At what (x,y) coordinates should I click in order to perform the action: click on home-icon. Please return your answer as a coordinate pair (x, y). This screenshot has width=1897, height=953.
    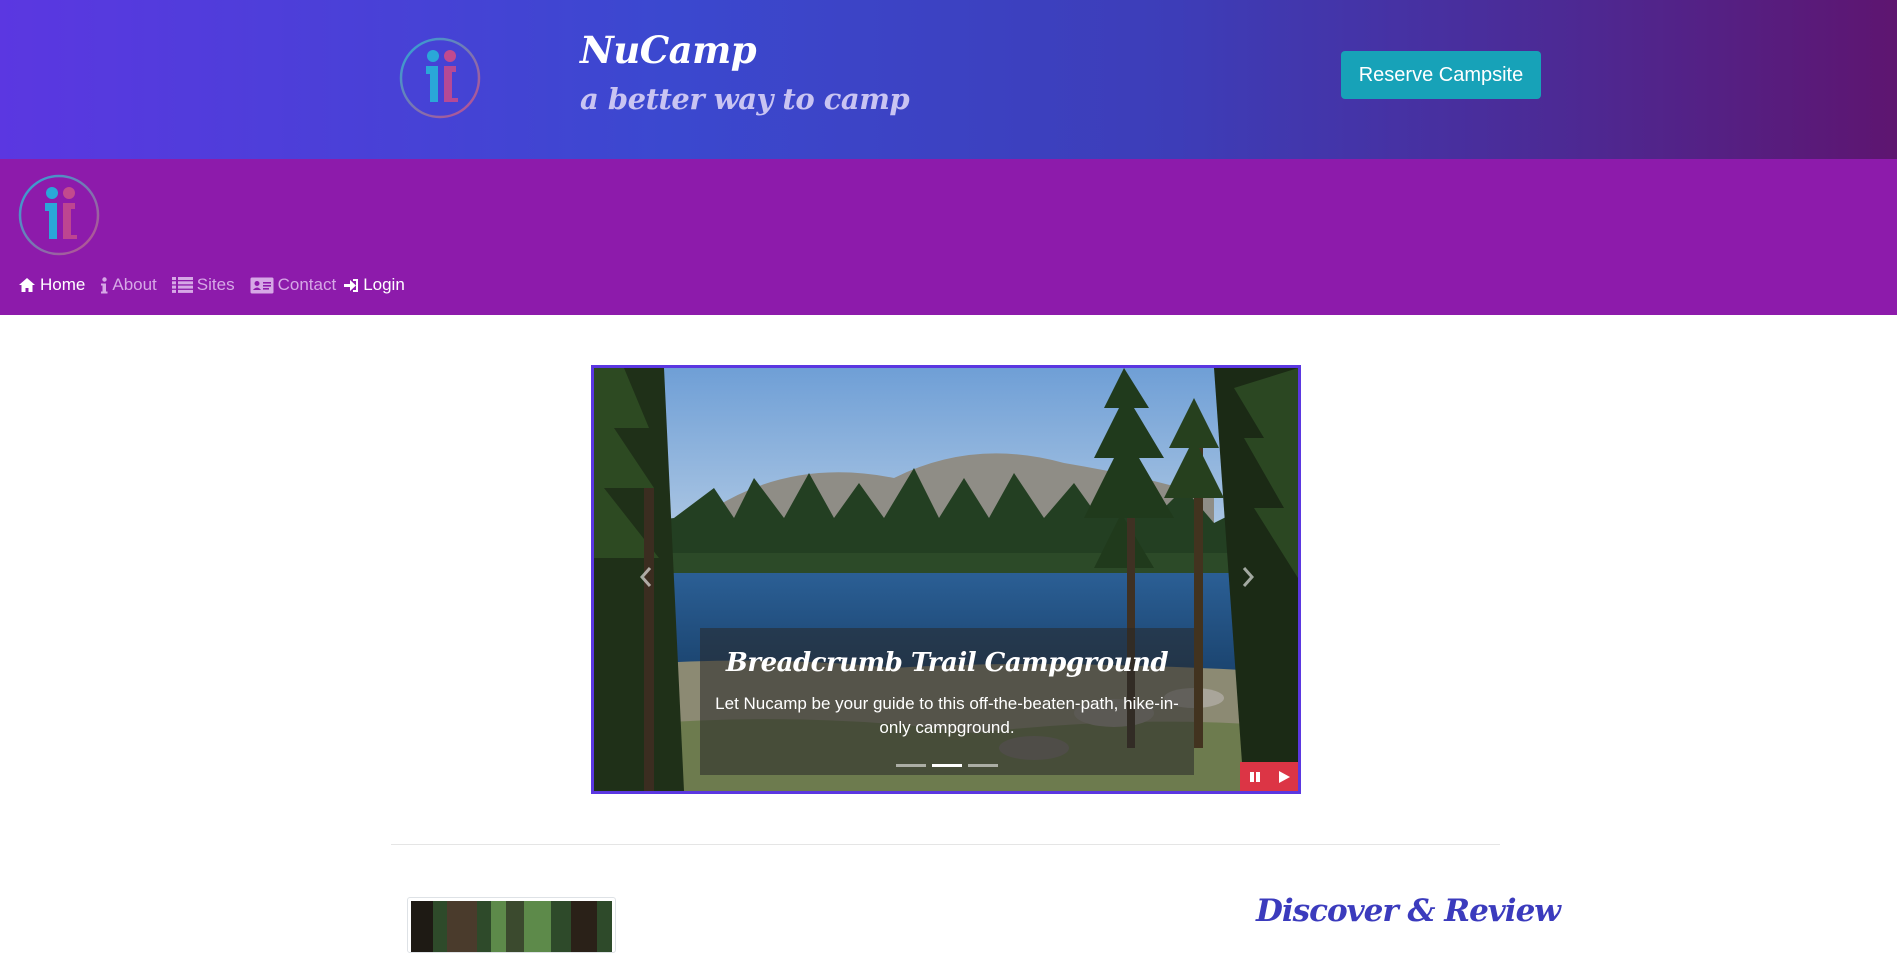
    Looking at the image, I should click on (27, 285).